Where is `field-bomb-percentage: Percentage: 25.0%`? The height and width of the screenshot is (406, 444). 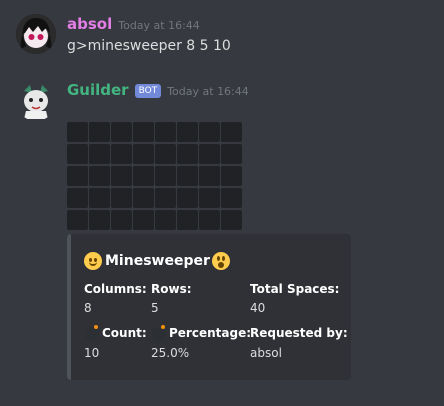
field-bomb-percentage: Percentage: 25.0% is located at coordinates (201, 342).